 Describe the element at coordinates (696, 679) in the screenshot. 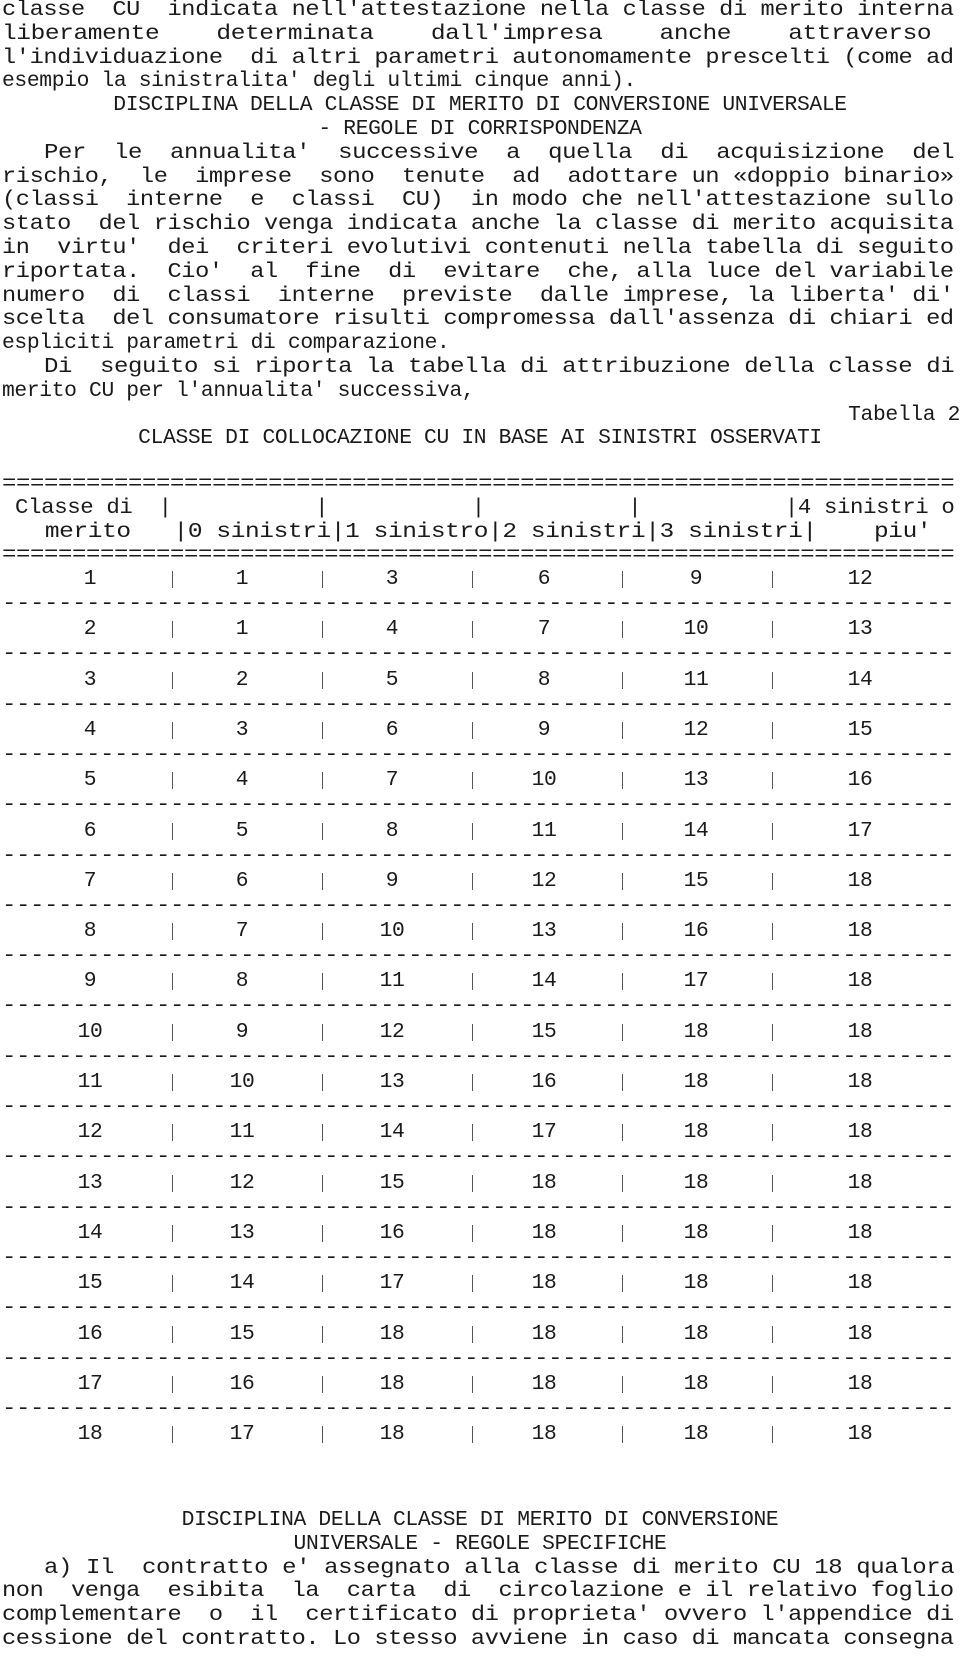

I see `table-cell: 11` at that location.